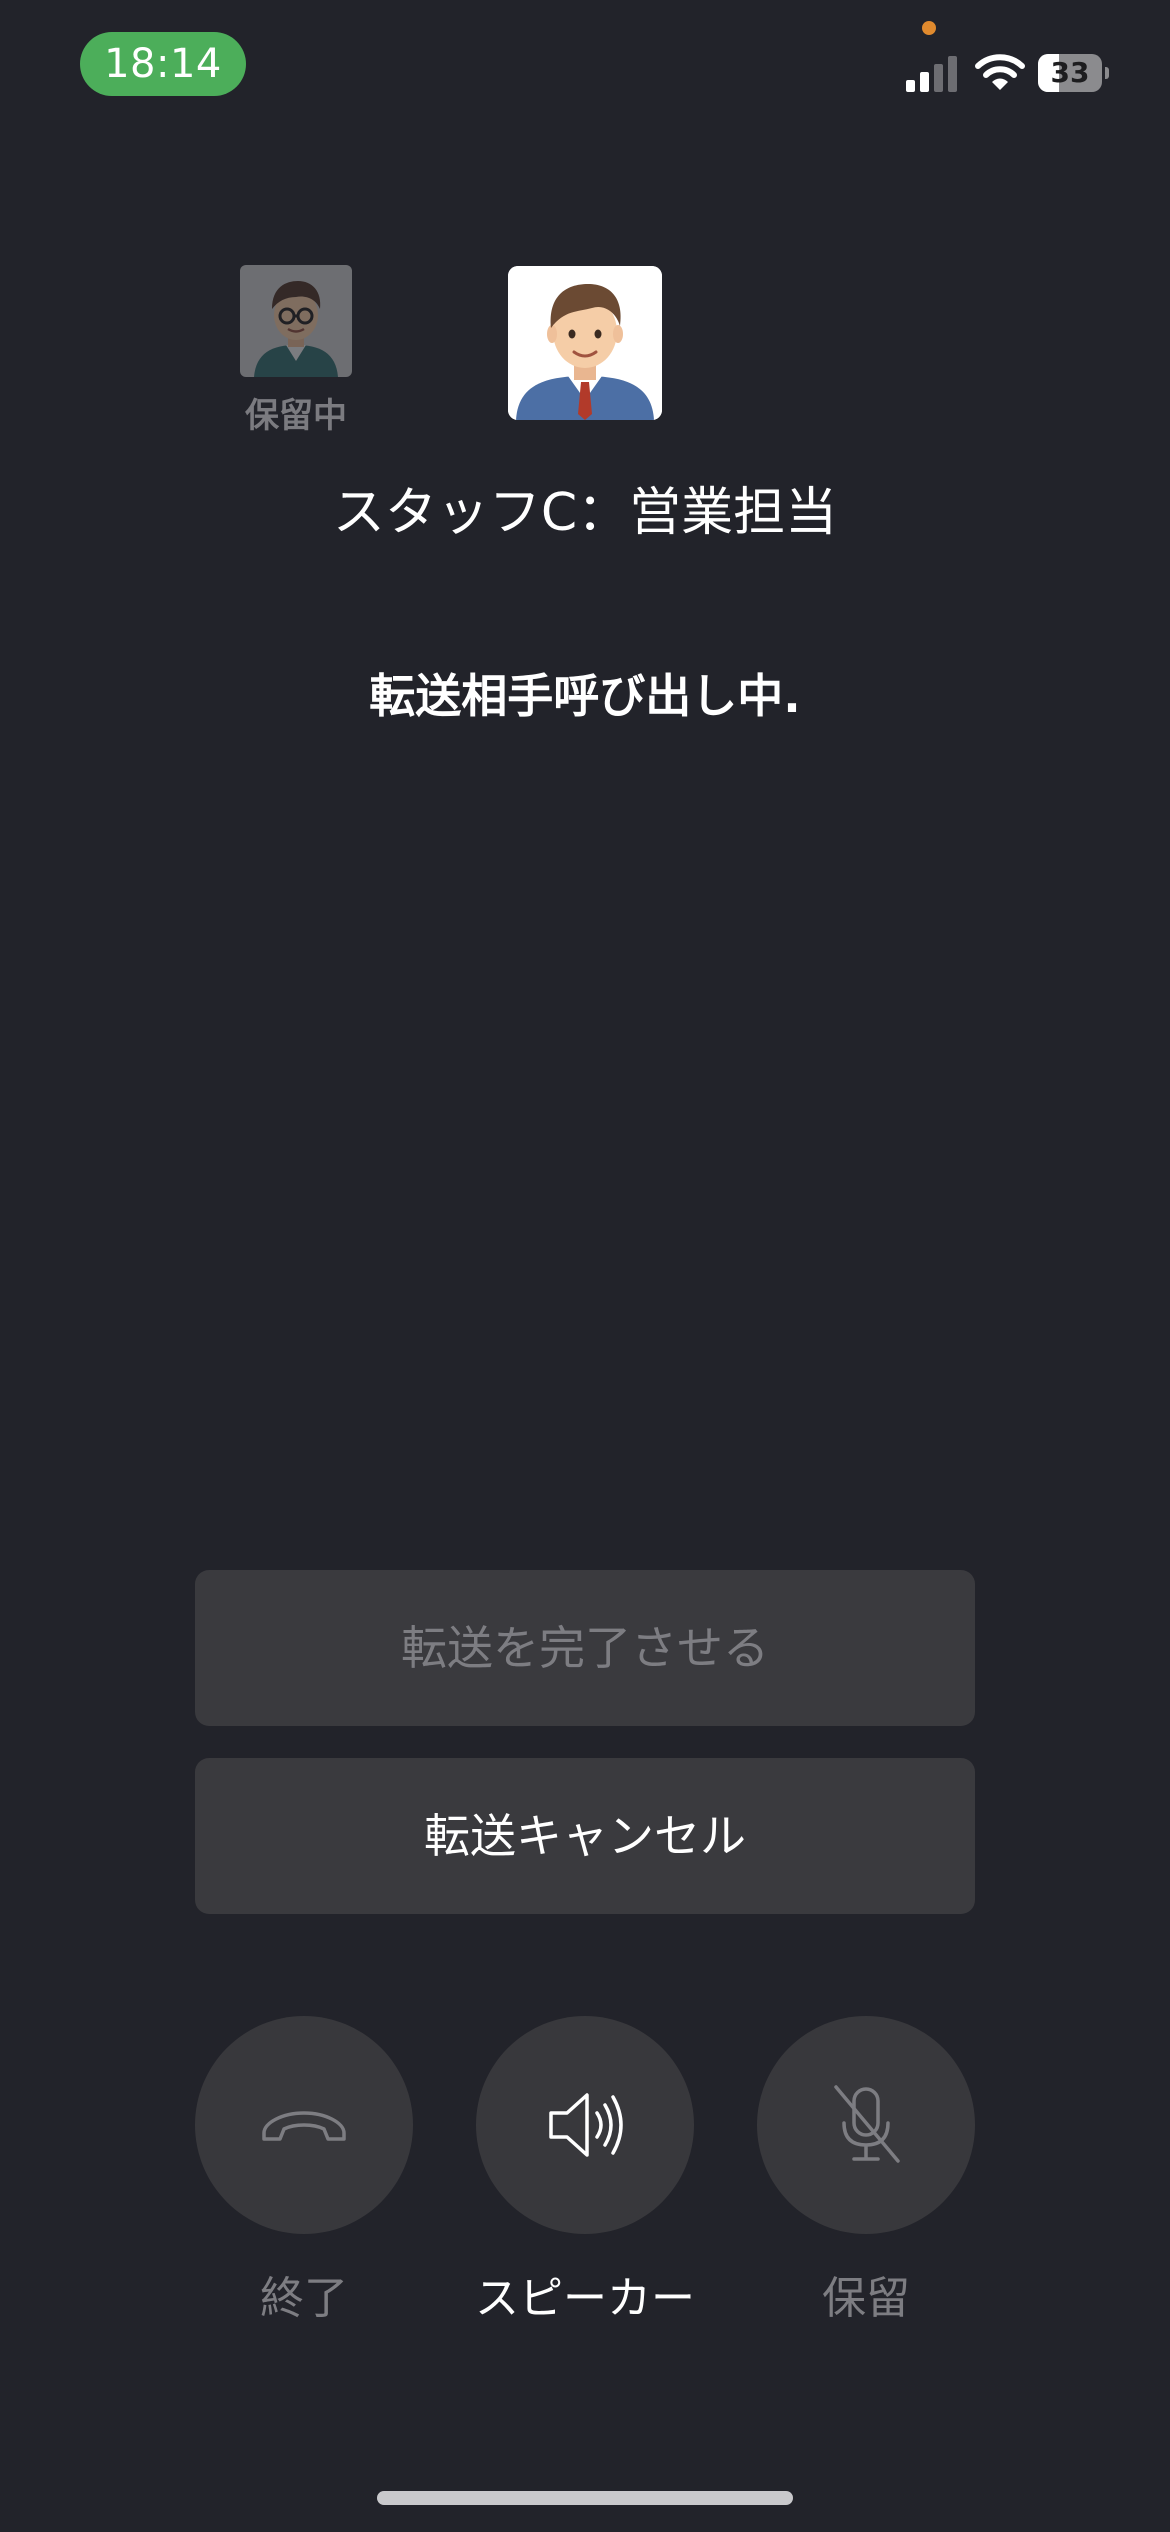 Image resolution: width=1170 pixels, height=2532 pixels. I want to click on battery-icon: 33, so click(1073, 73).